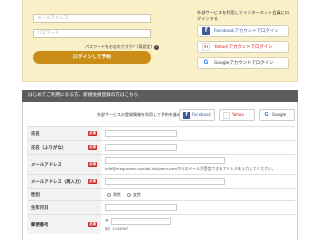 This screenshot has height=240, width=320. I want to click on email-confirm-input, so click(165, 181).